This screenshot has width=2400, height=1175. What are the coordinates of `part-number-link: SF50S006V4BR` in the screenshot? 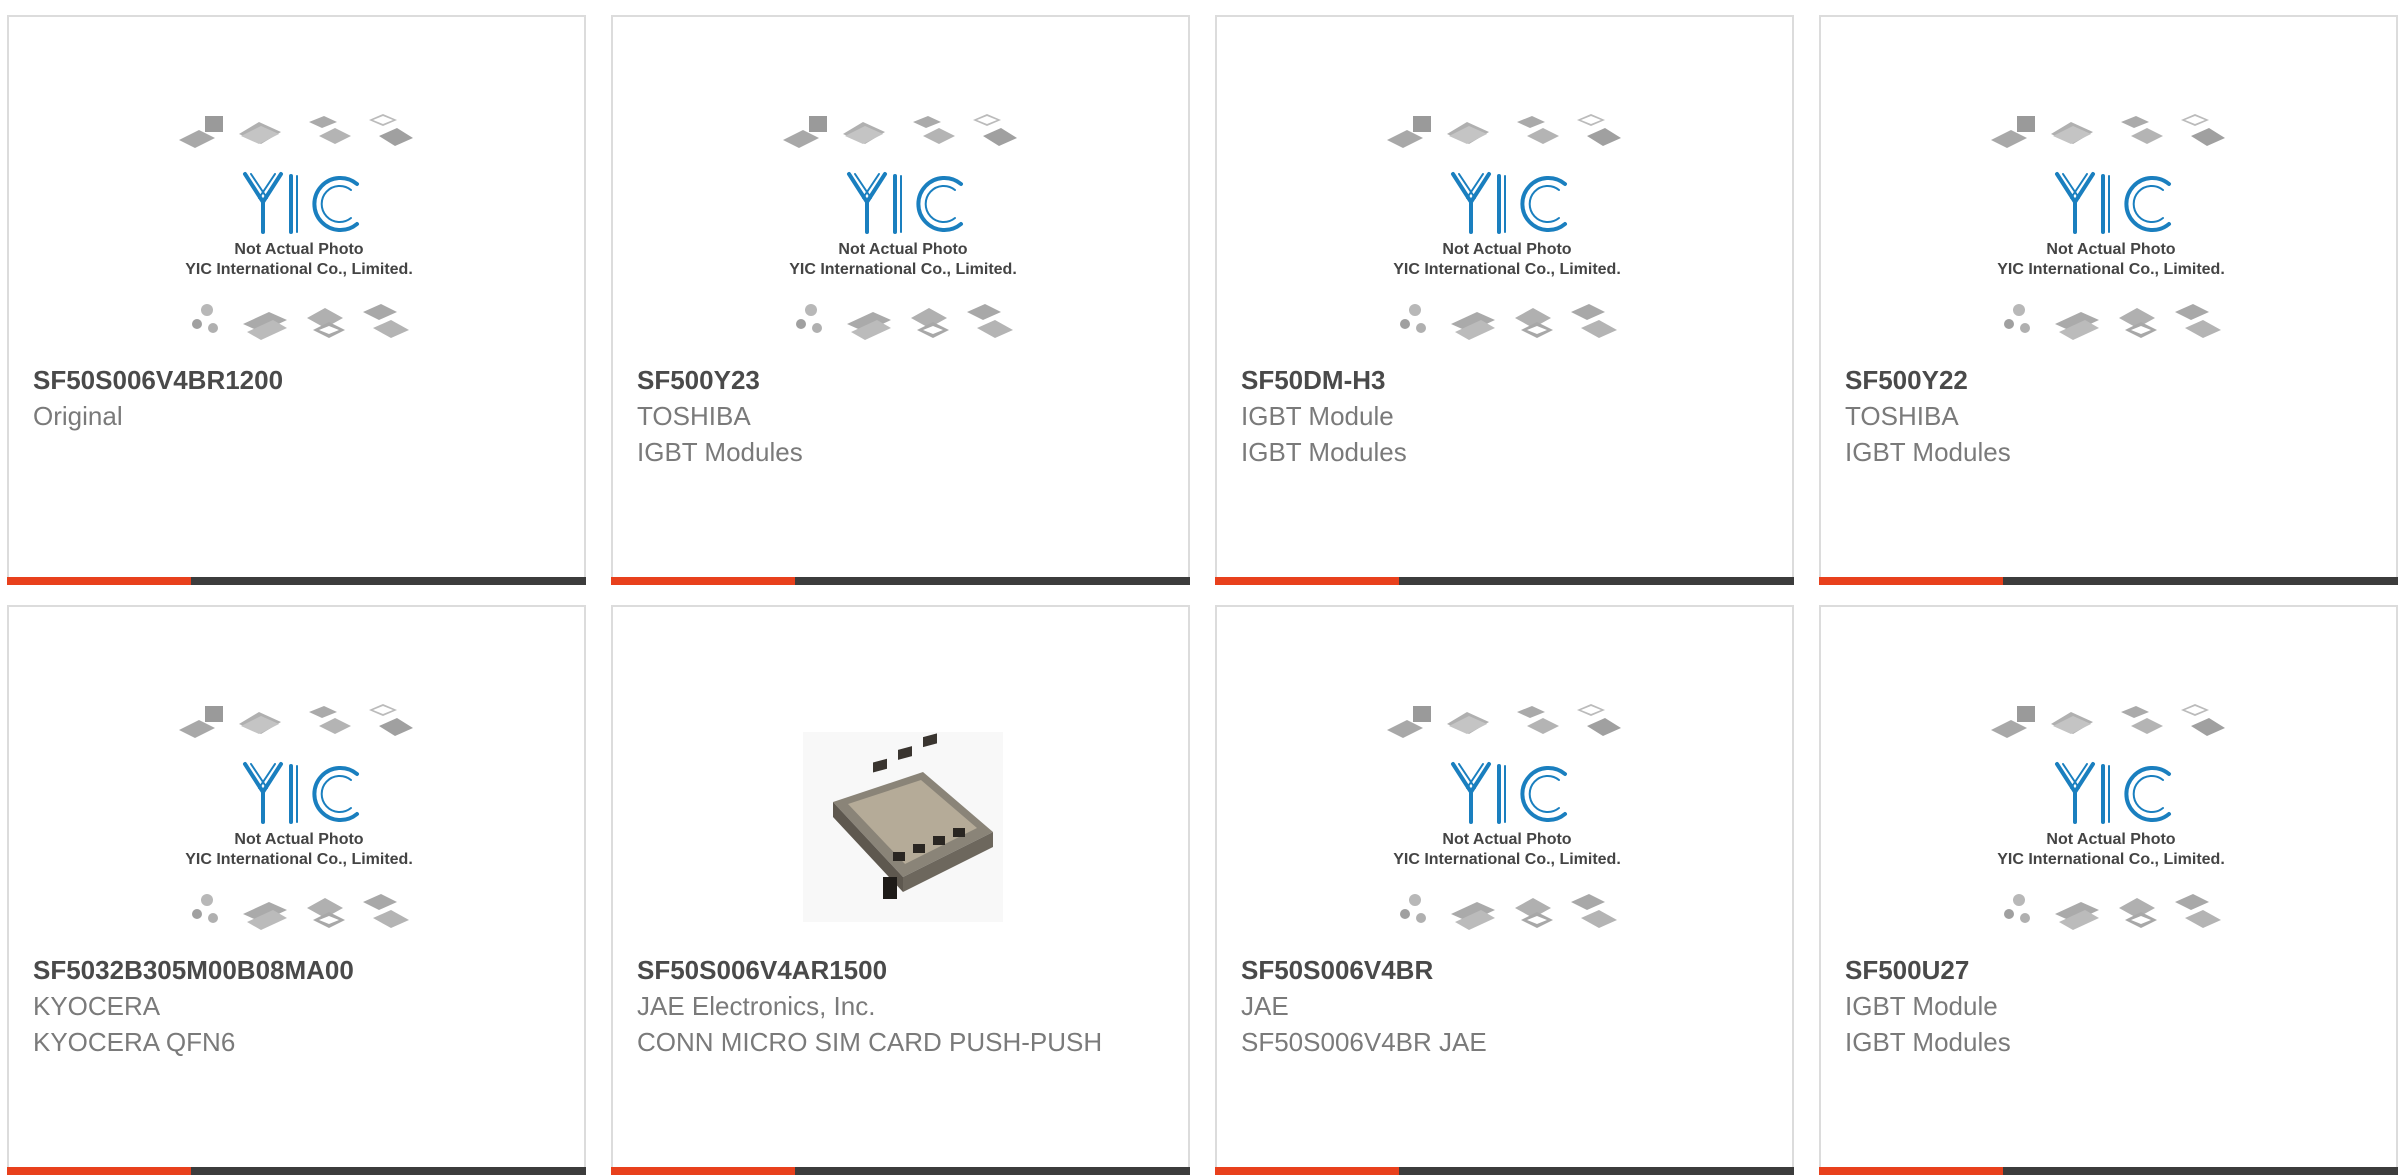 It's located at (1504, 970).